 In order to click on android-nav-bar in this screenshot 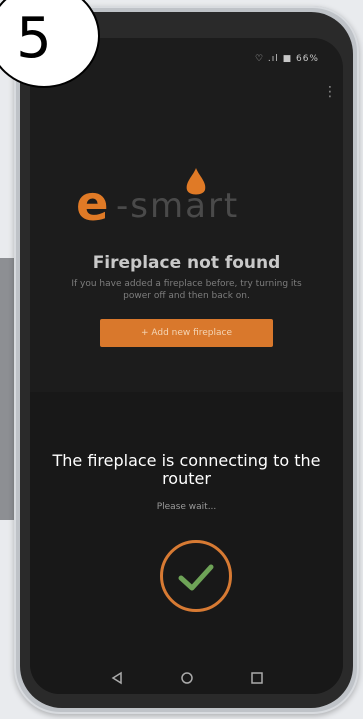, I will do `click(186, 678)`.